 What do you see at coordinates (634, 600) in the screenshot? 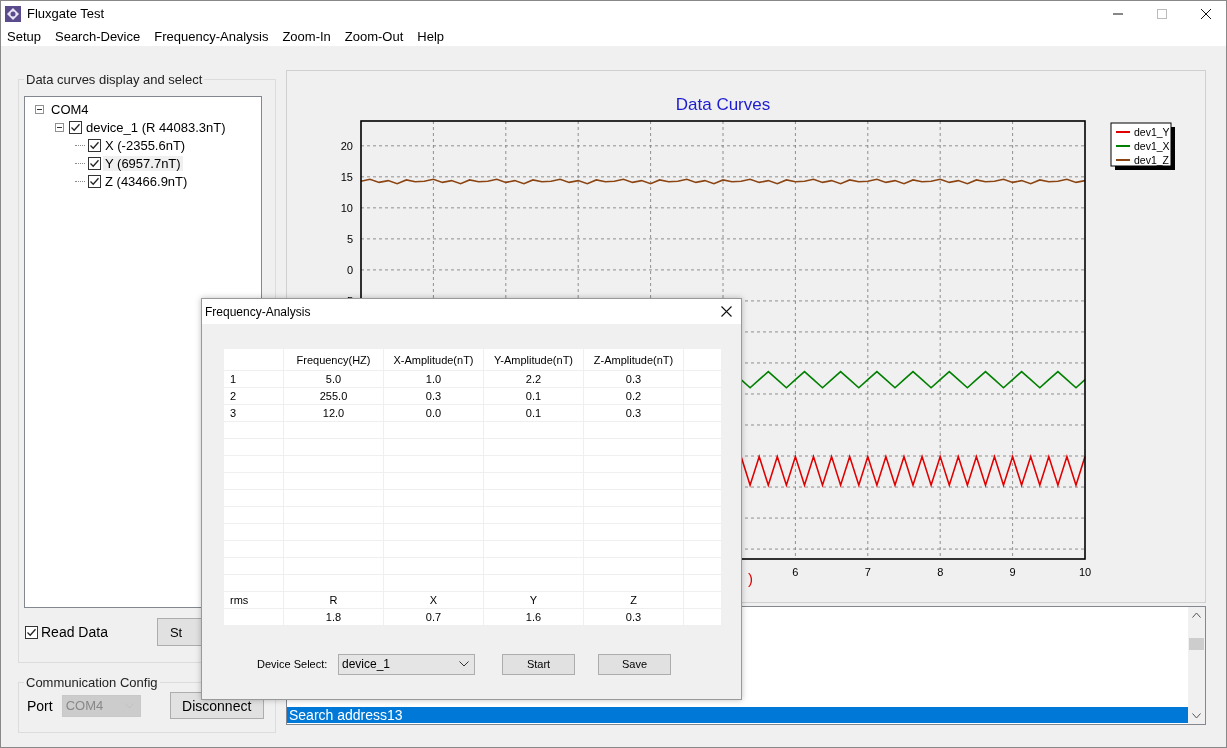
I see `table-cell: Z` at bounding box center [634, 600].